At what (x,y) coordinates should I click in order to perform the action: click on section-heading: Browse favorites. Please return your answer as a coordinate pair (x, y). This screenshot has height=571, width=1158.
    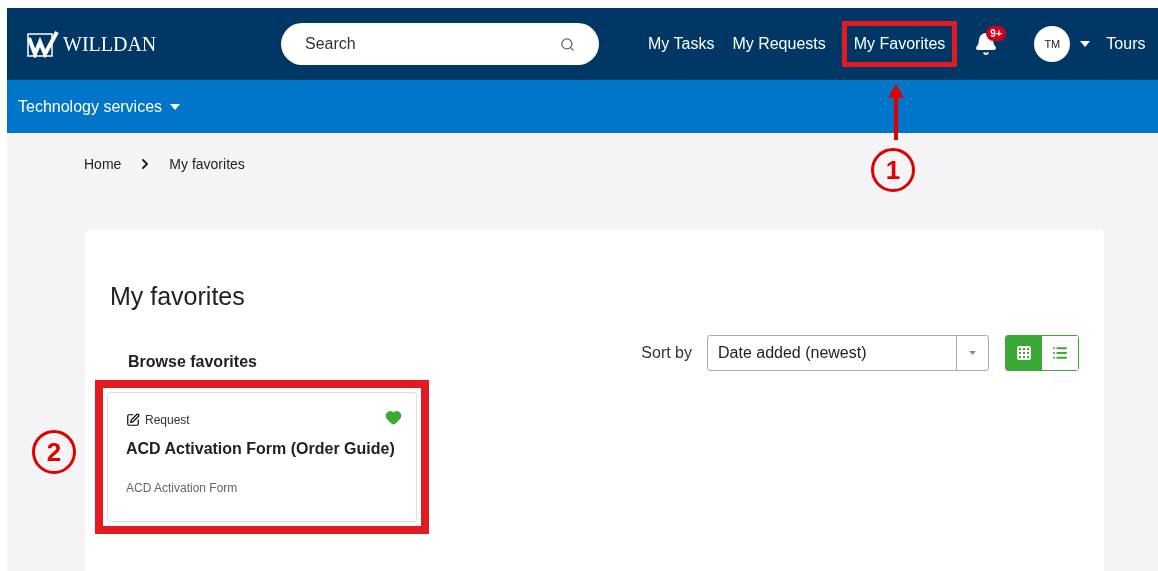
    Looking at the image, I should click on (192, 361).